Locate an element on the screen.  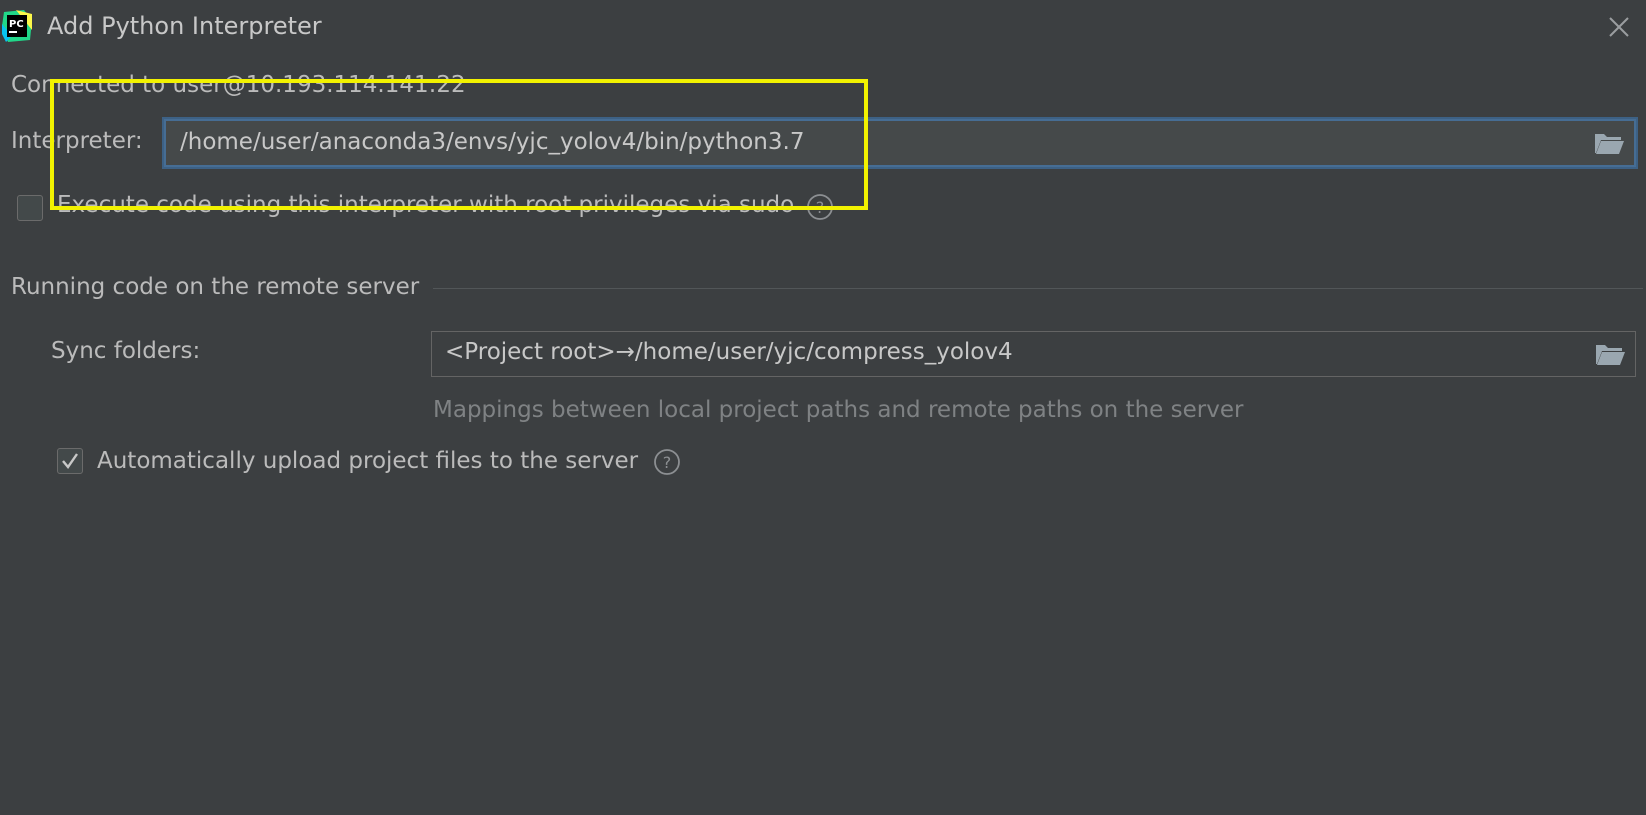
auto-upload-checkbox is located at coordinates (70, 461).